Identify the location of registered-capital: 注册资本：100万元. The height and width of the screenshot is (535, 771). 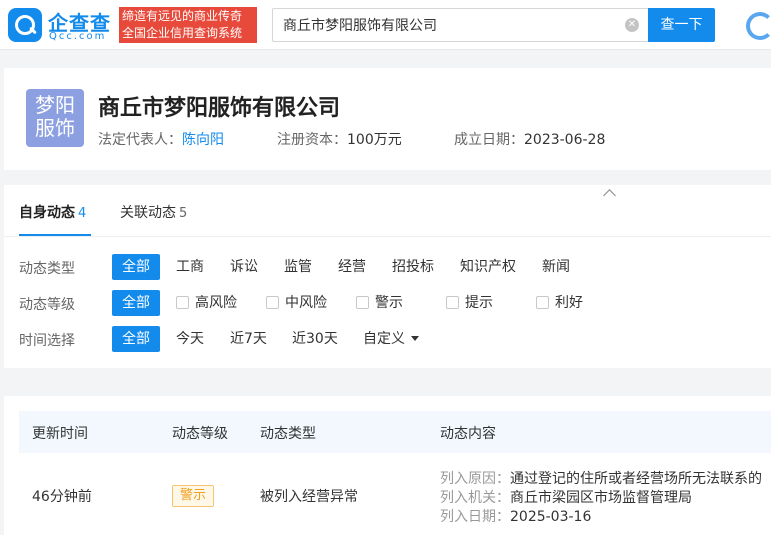
(339, 139).